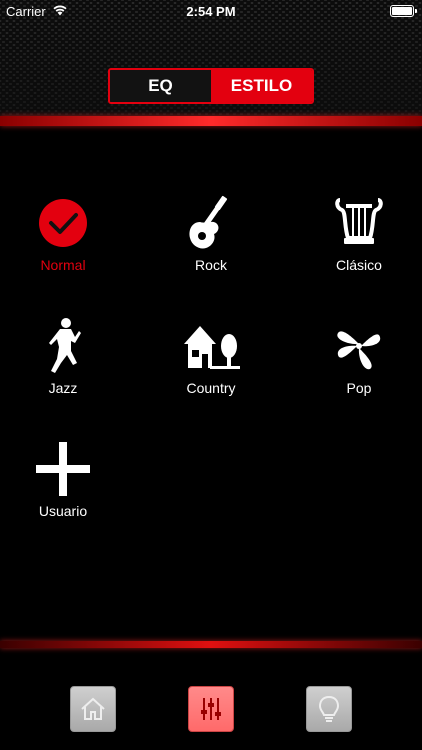  I want to click on battery-icon, so click(403, 11).